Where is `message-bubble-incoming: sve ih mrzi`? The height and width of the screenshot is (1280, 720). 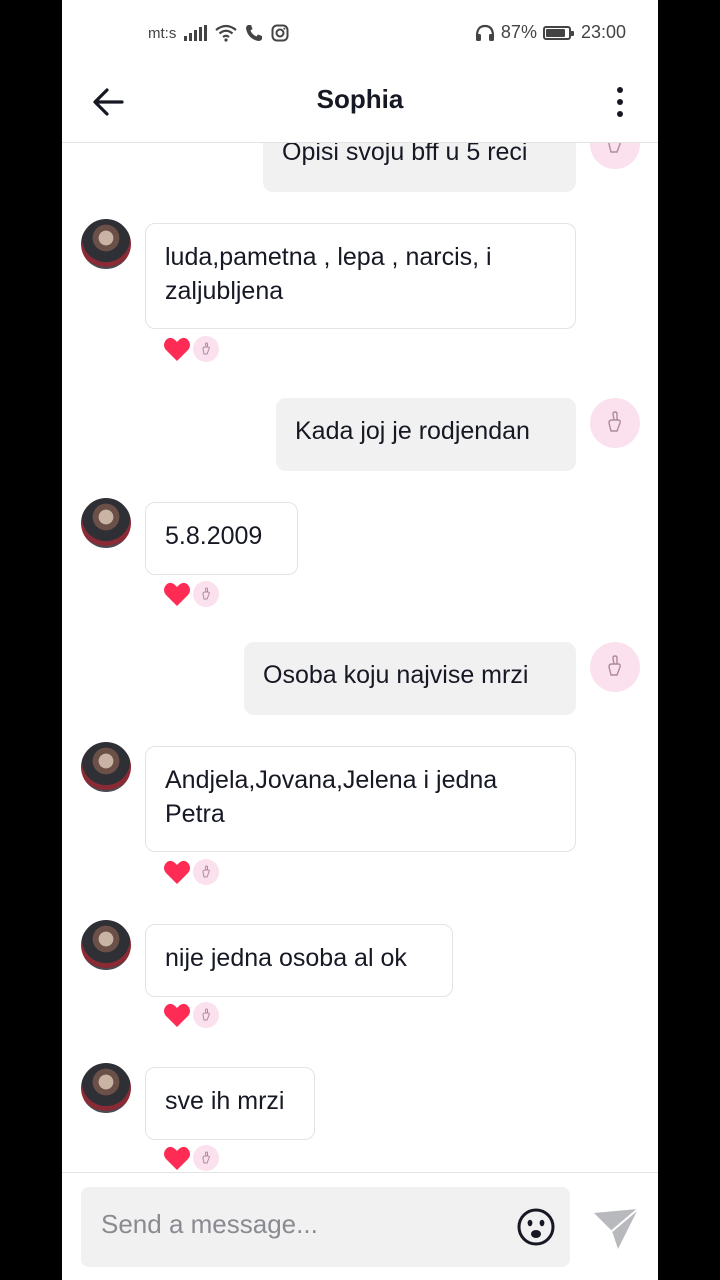 message-bubble-incoming: sve ih mrzi is located at coordinates (230, 1103).